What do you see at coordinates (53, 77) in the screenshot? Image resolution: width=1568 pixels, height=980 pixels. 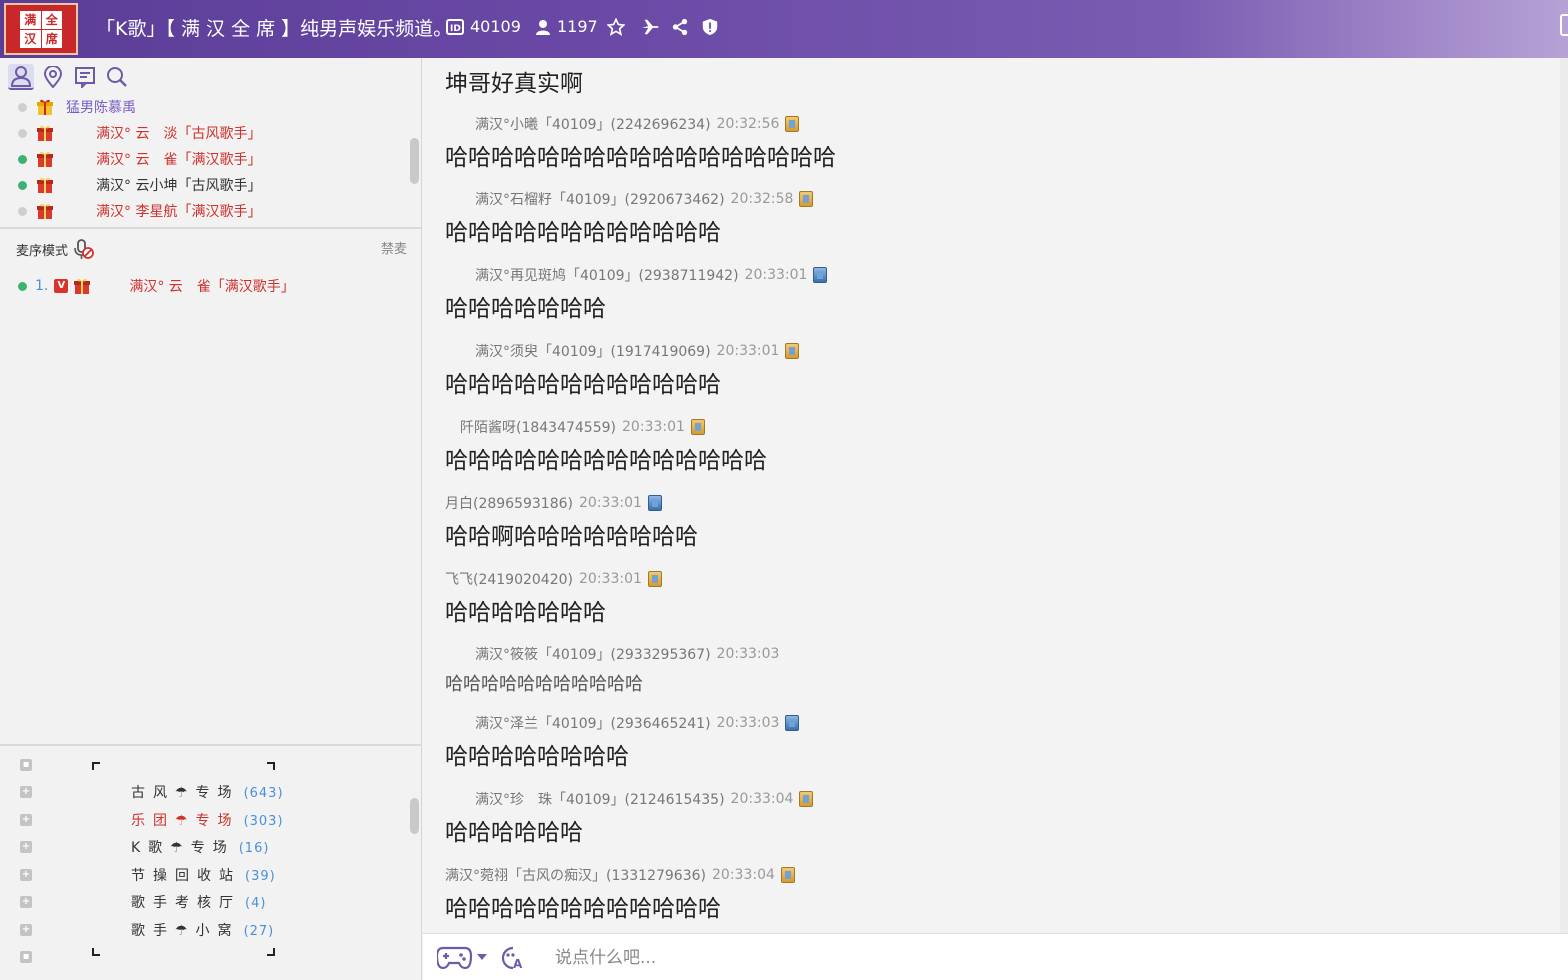 I see `location-tab-icon` at bounding box center [53, 77].